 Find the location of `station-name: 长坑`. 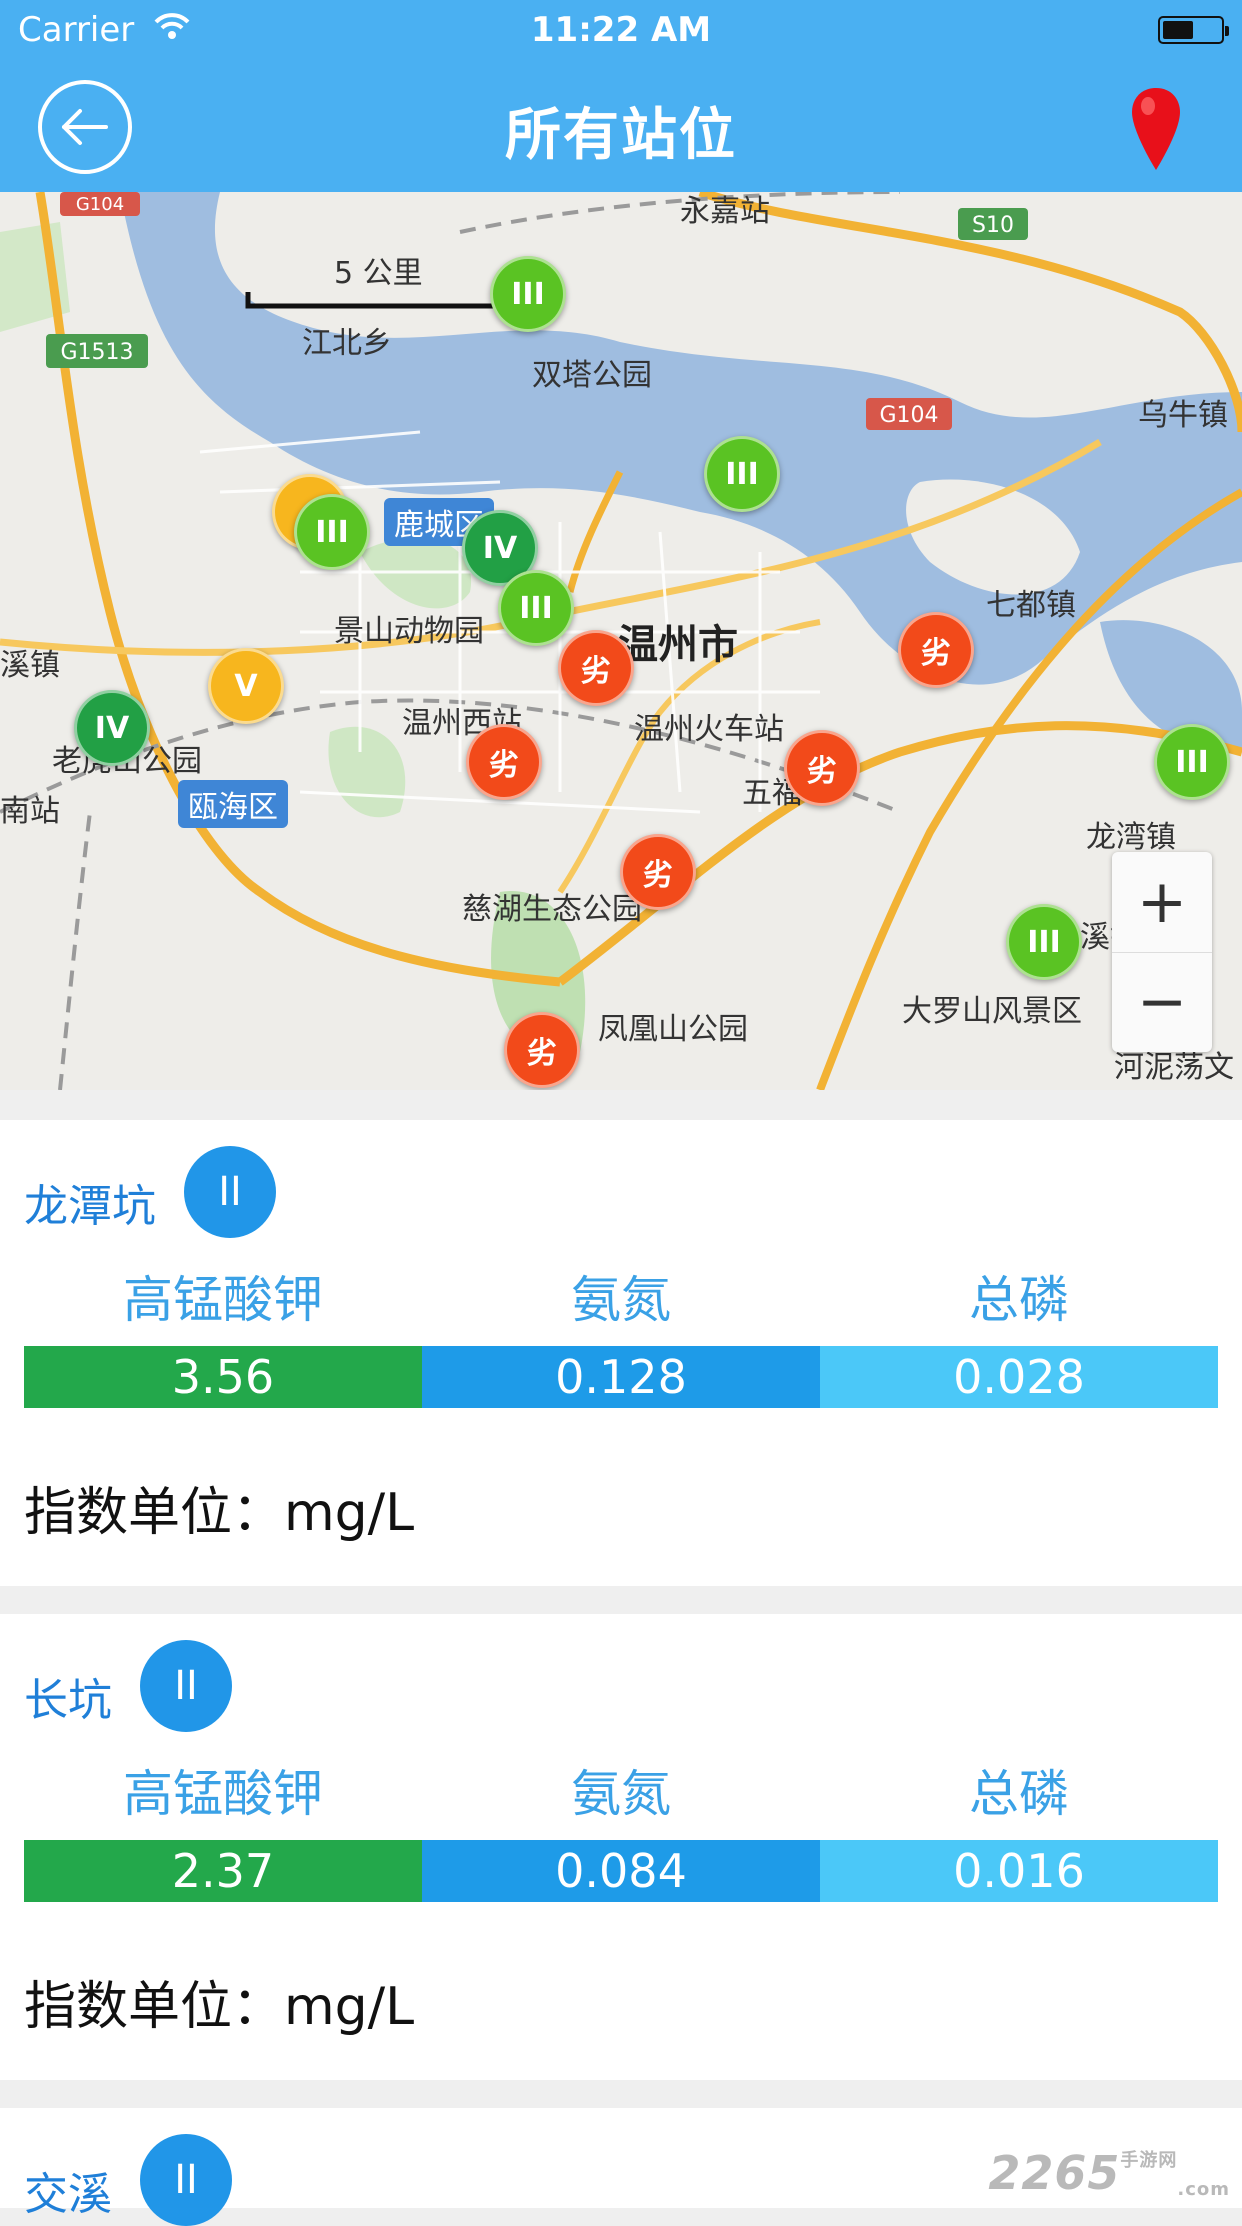

station-name: 长坑 is located at coordinates (68, 1700).